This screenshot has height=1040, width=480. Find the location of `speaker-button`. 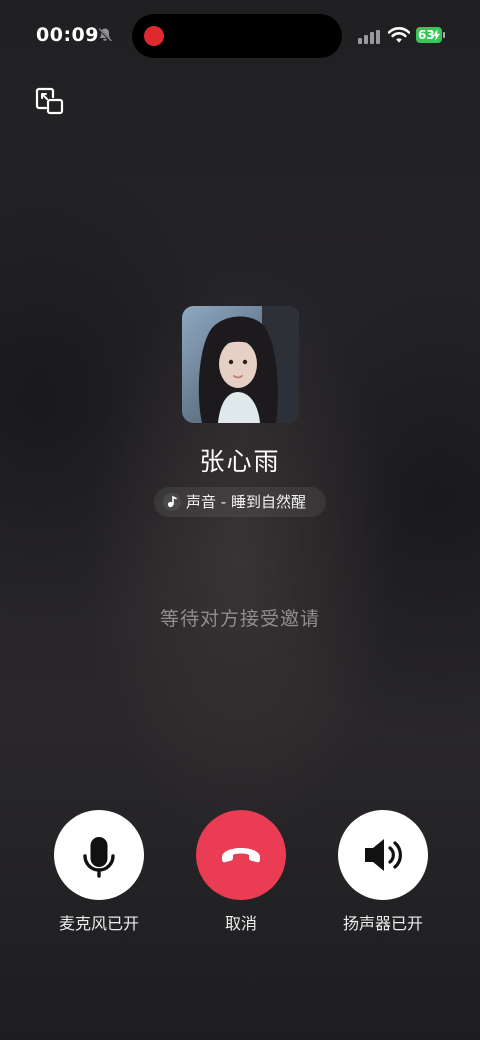

speaker-button is located at coordinates (383, 855).